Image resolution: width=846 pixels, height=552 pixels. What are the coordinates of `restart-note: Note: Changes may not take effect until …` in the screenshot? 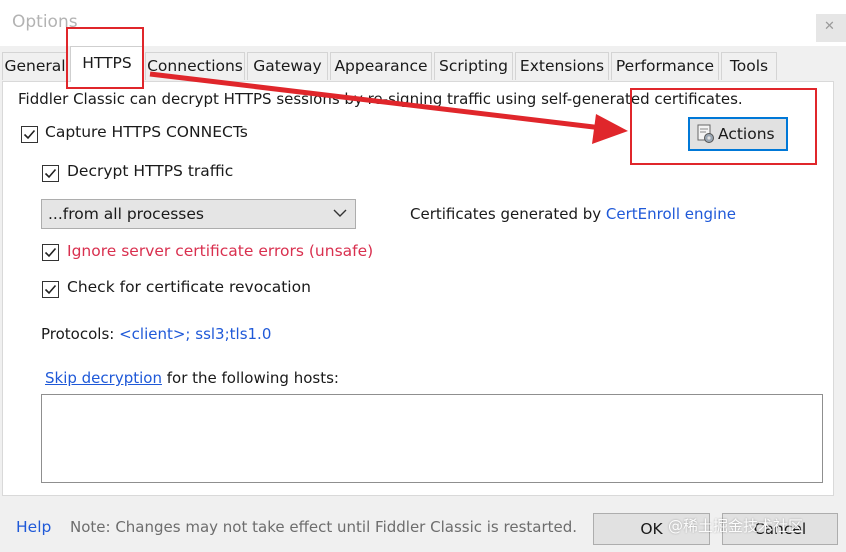 It's located at (324, 527).